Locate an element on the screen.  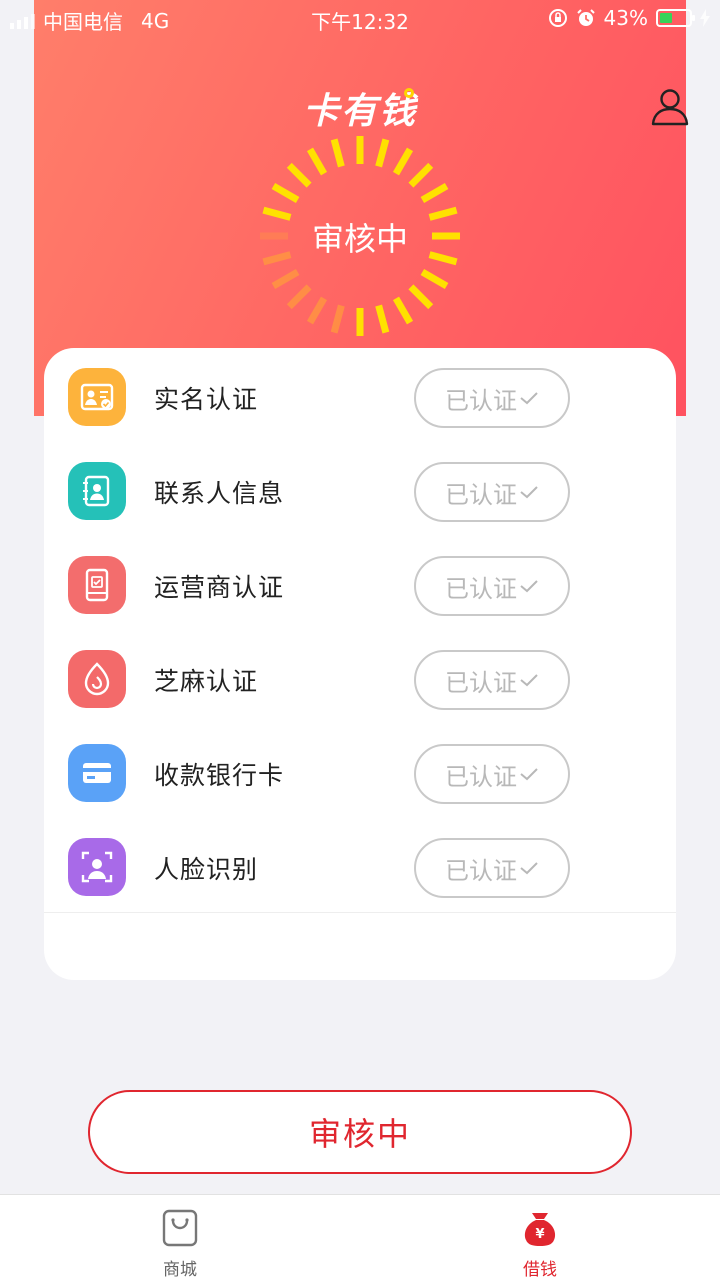
app-logo: 卡有钱 is located at coordinates (360, 108).